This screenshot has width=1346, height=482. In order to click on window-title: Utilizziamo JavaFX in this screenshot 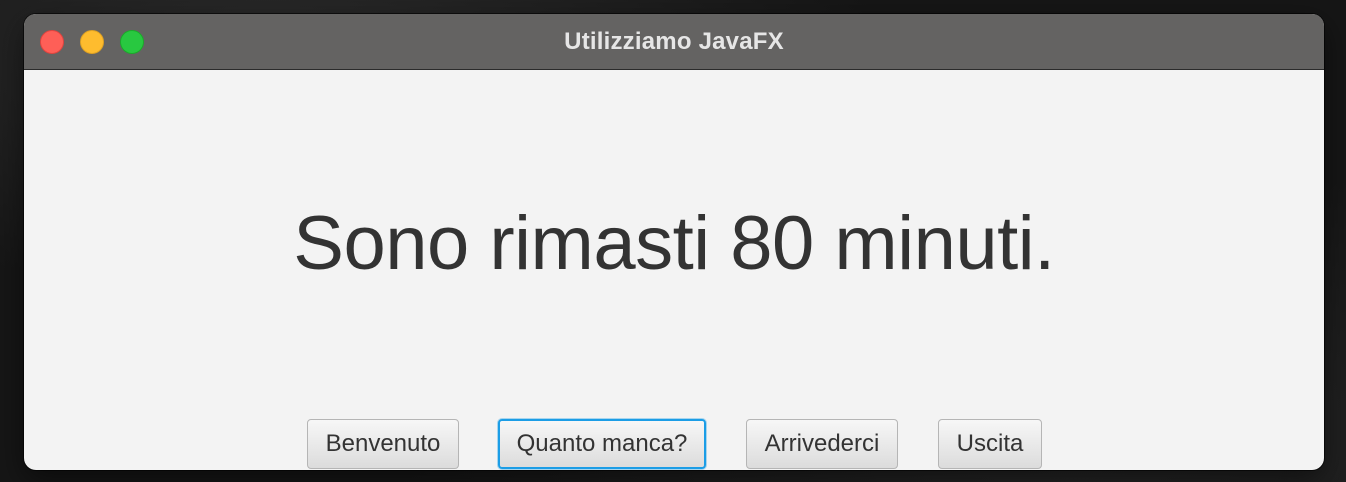, I will do `click(674, 41)`.